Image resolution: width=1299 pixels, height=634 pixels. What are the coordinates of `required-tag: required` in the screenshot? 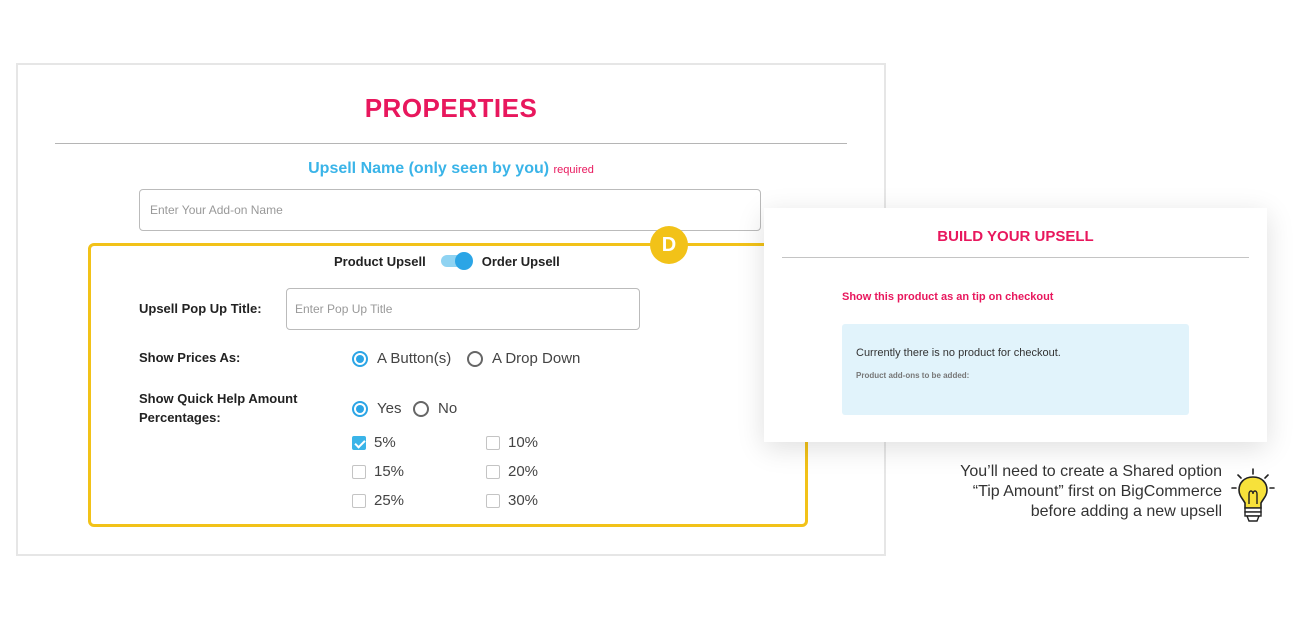 It's located at (573, 170).